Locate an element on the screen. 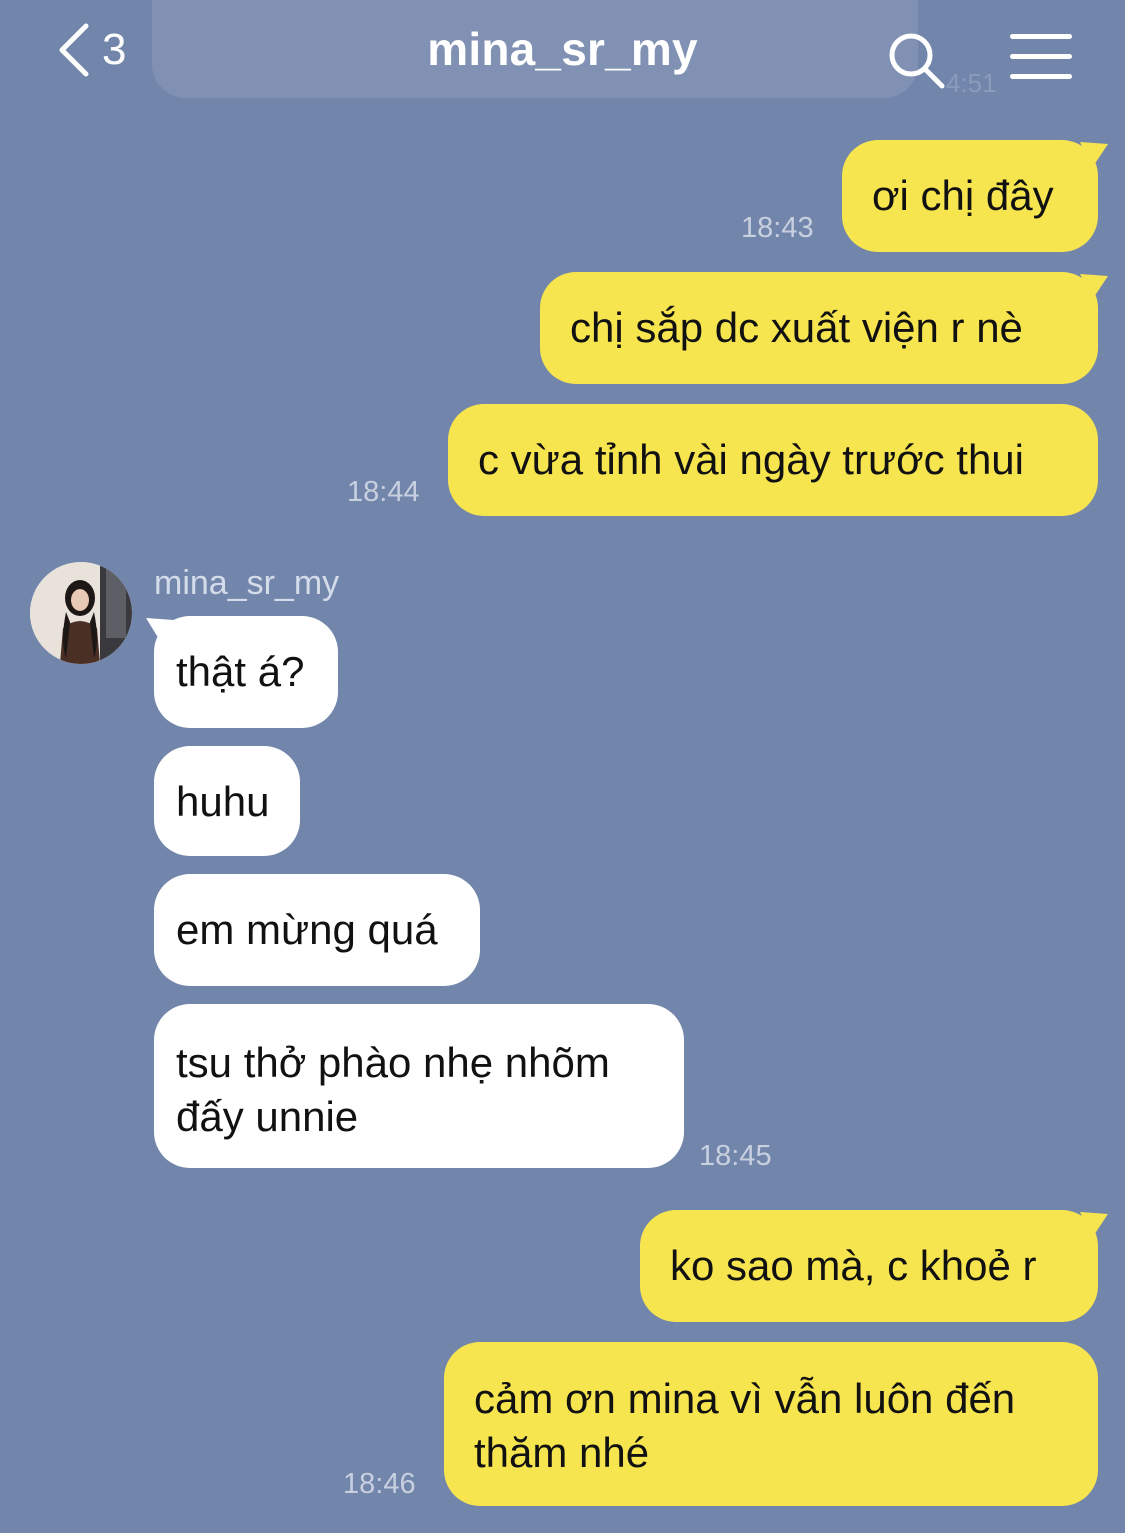 This screenshot has width=1125, height=1533. message-bubble-incoming: em mừng quá is located at coordinates (317, 930).